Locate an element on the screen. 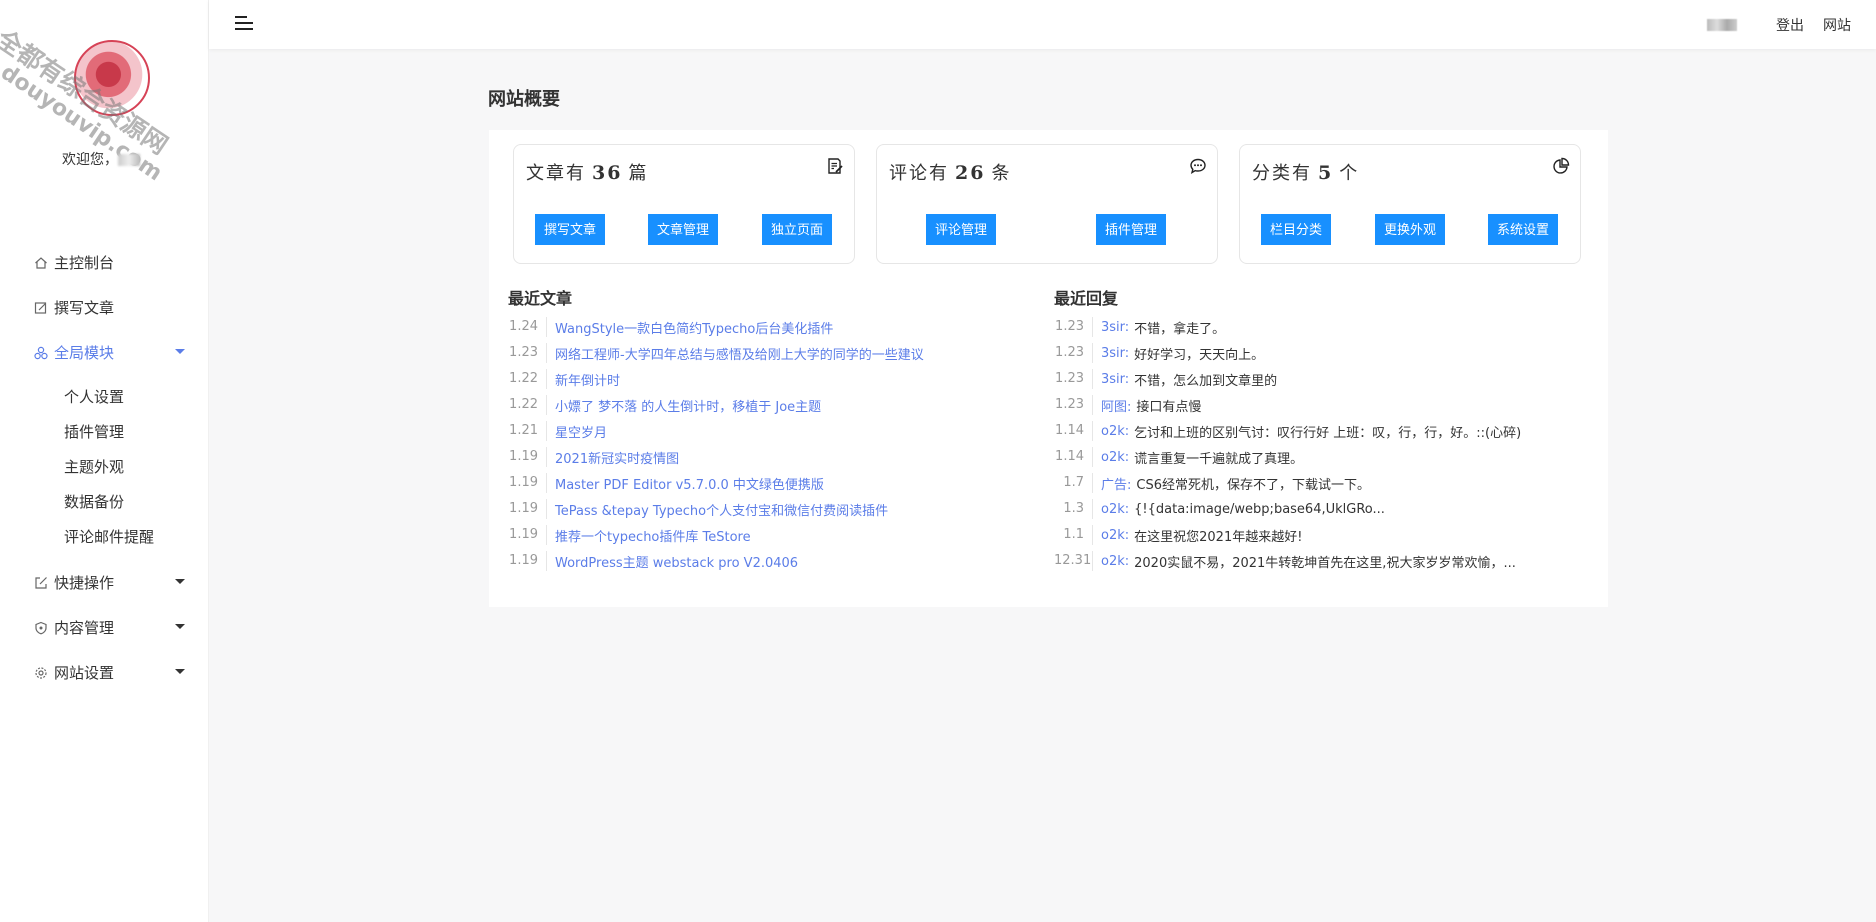 This screenshot has width=1876, height=922. stats-card-title: 分类有 5 个 is located at coordinates (1306, 173).